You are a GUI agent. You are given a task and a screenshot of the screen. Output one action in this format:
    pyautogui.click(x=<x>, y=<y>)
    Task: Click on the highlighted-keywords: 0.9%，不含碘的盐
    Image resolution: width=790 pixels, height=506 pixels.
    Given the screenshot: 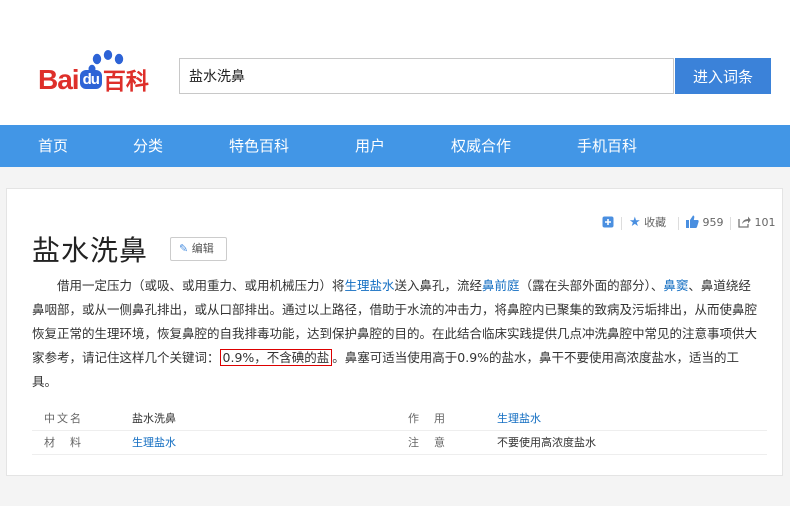 What is the action you would take?
    pyautogui.click(x=276, y=357)
    